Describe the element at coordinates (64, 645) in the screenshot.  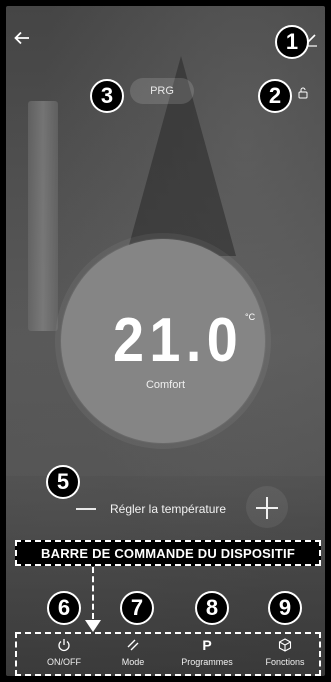
I see `power-icon` at that location.